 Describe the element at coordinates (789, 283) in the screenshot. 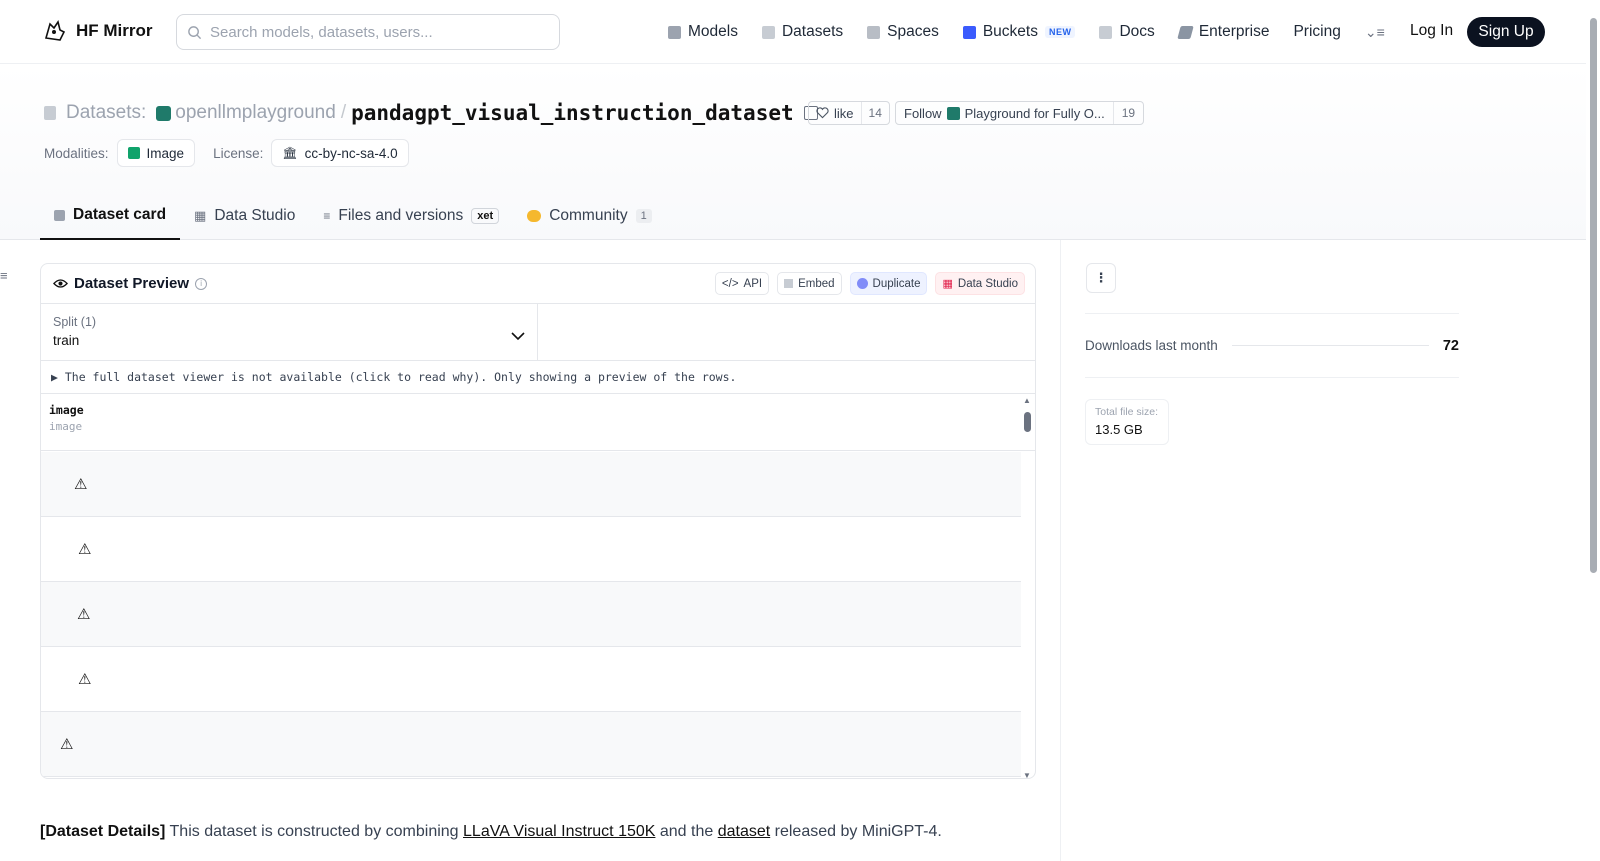

I see `embed-icon` at that location.